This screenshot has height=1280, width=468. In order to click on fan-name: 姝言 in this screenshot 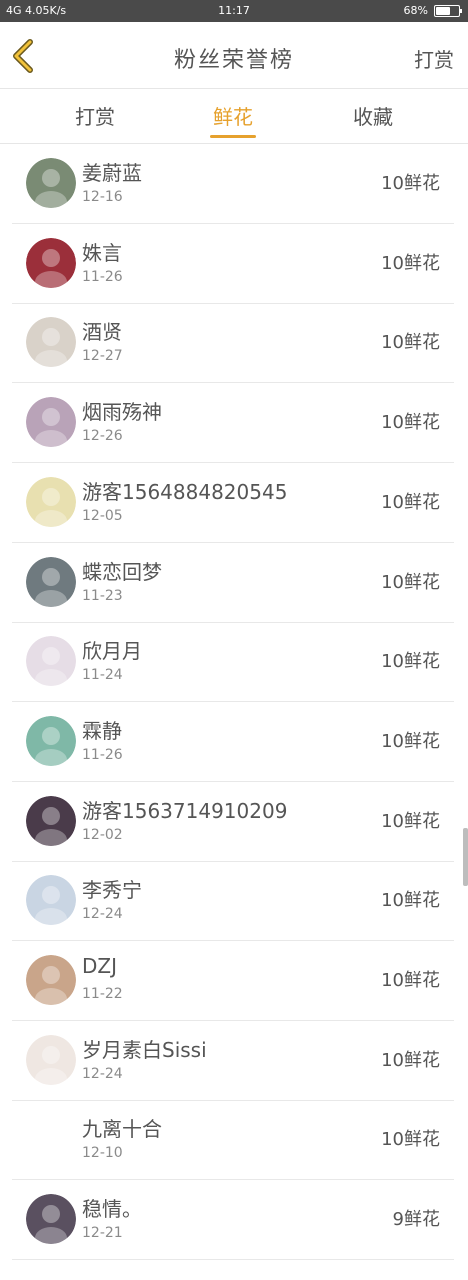, I will do `click(102, 252)`.